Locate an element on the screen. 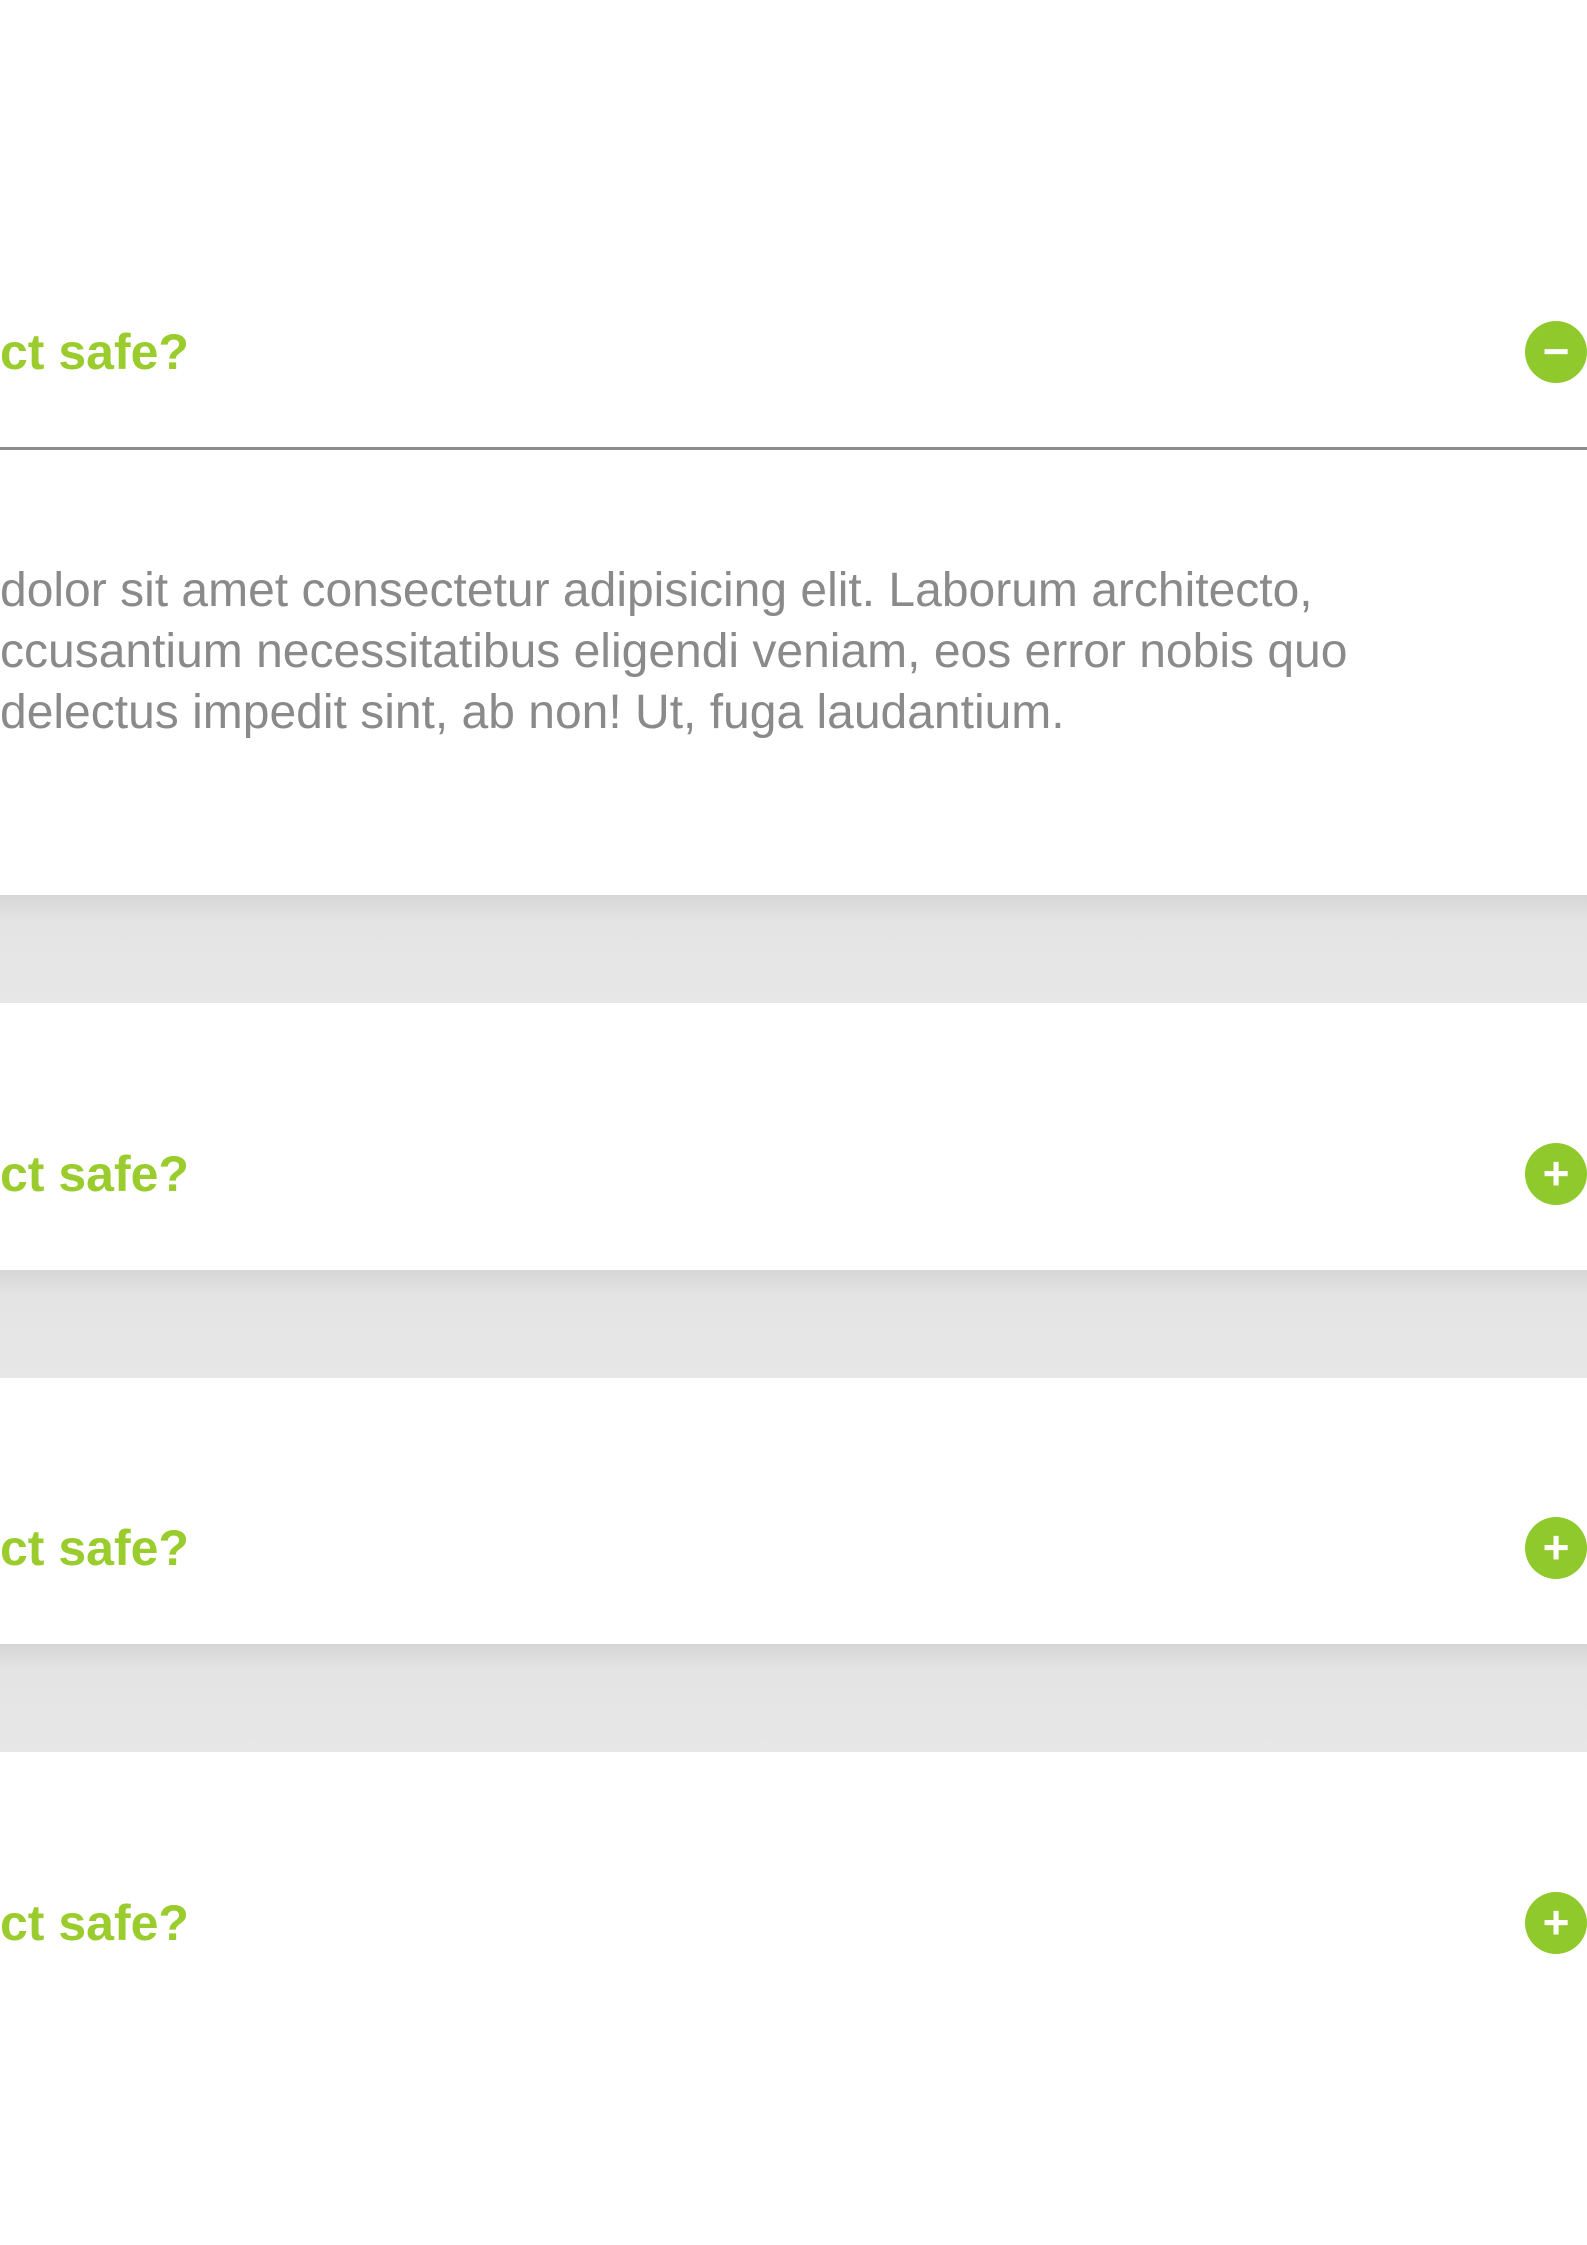 This screenshot has height=2245, width=1587. expand-button-3: + is located at coordinates (1556, 1548).